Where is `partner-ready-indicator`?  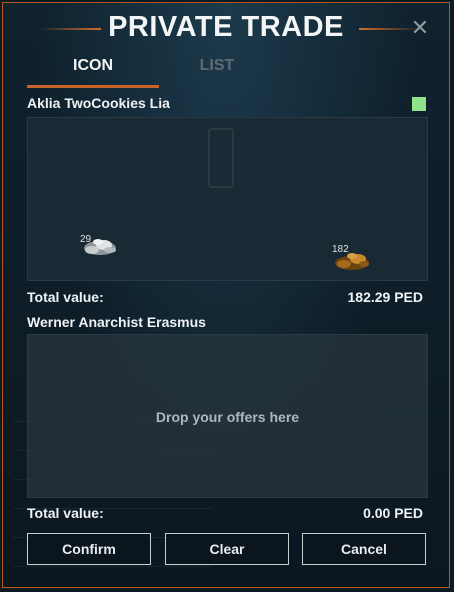 partner-ready-indicator is located at coordinates (419, 104).